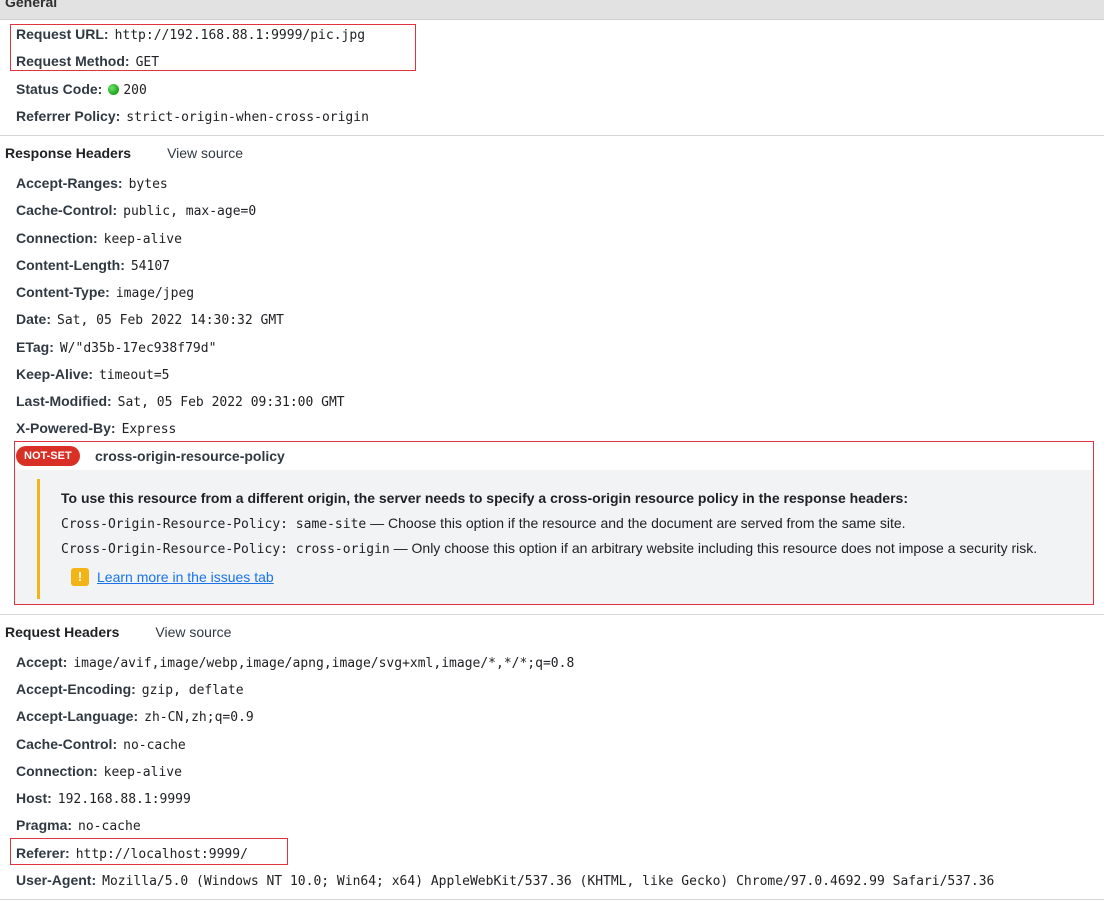  Describe the element at coordinates (68, 153) in the screenshot. I see `response-headers-title: Response Headers` at that location.